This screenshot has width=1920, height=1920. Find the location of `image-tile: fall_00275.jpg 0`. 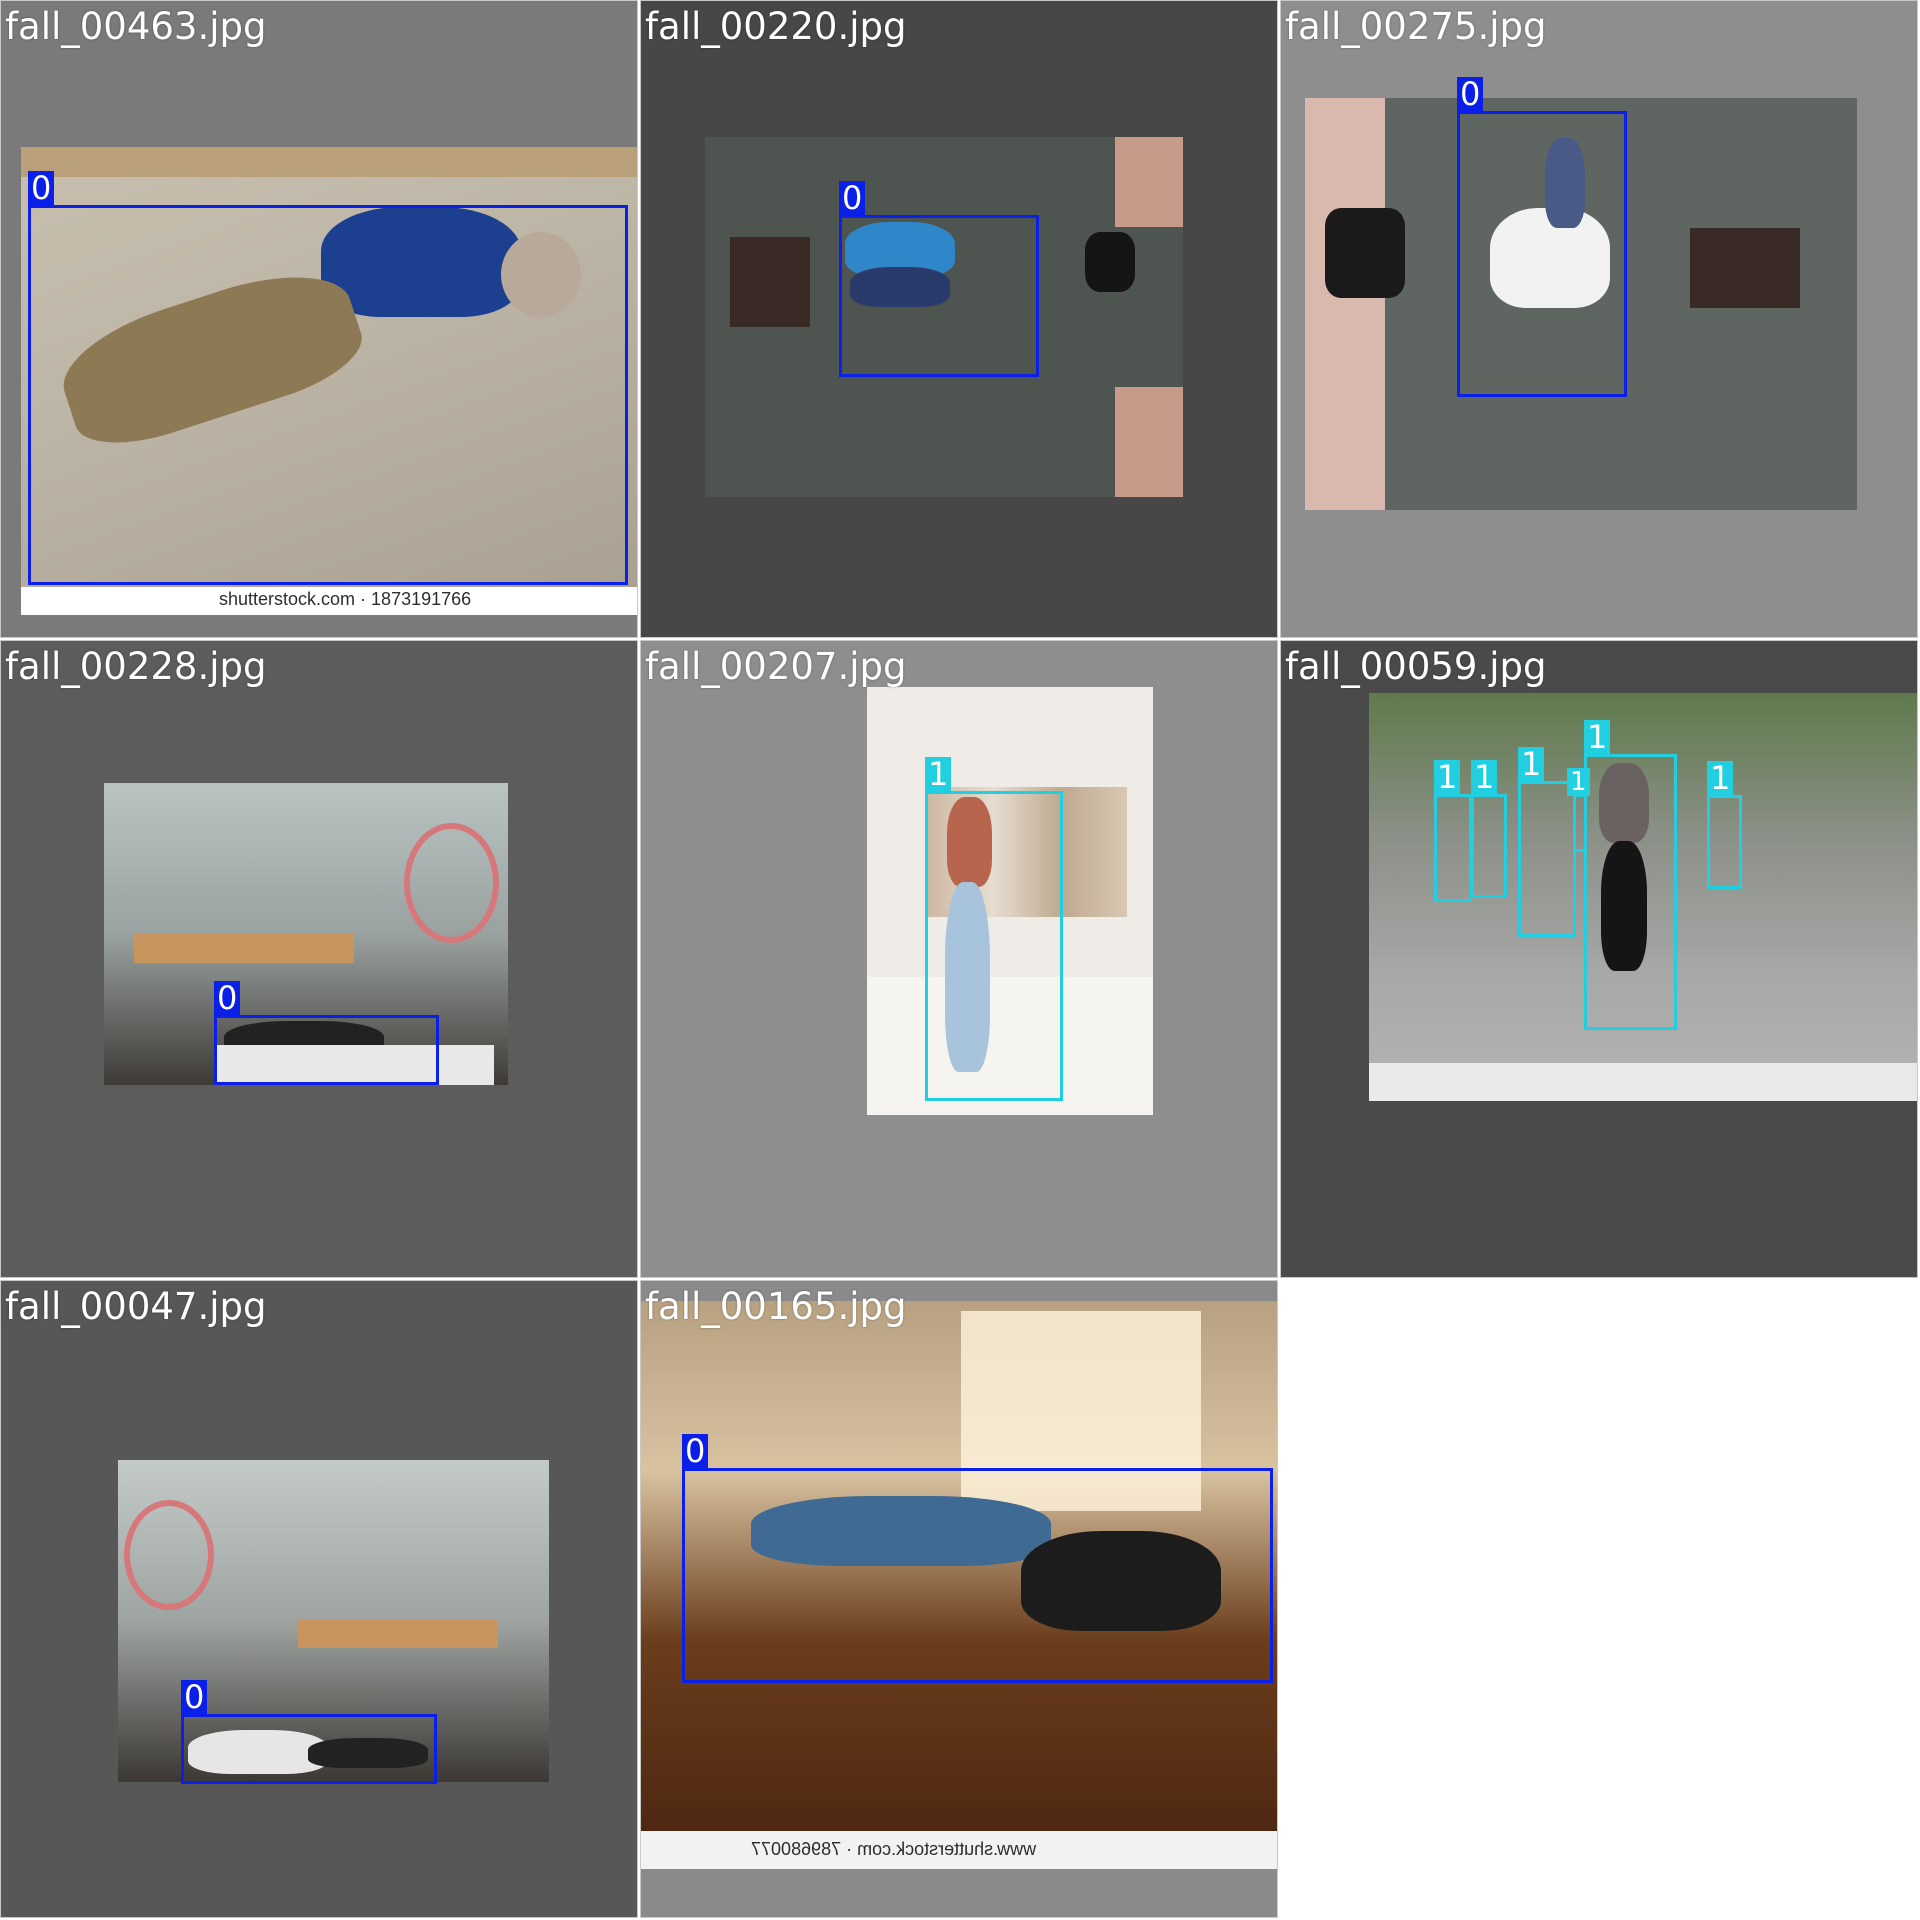

image-tile: fall_00275.jpg 0 is located at coordinates (1599, 319).